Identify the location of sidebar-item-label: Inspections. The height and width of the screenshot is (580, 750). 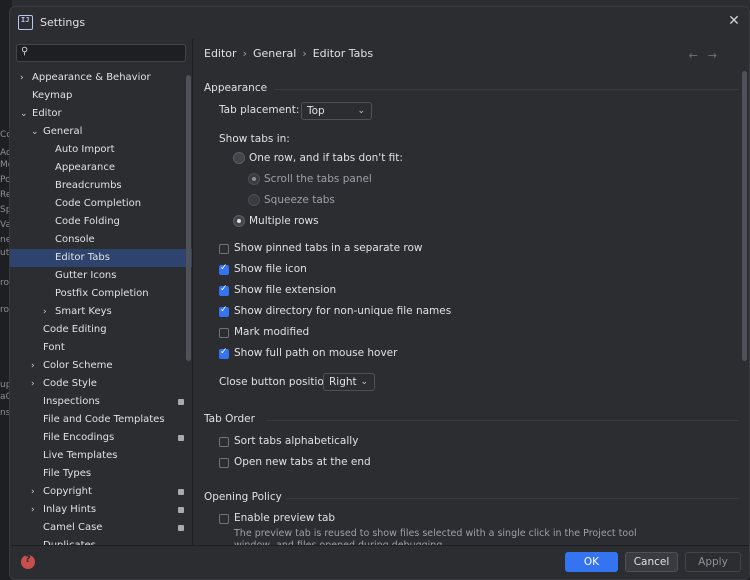
(71, 401).